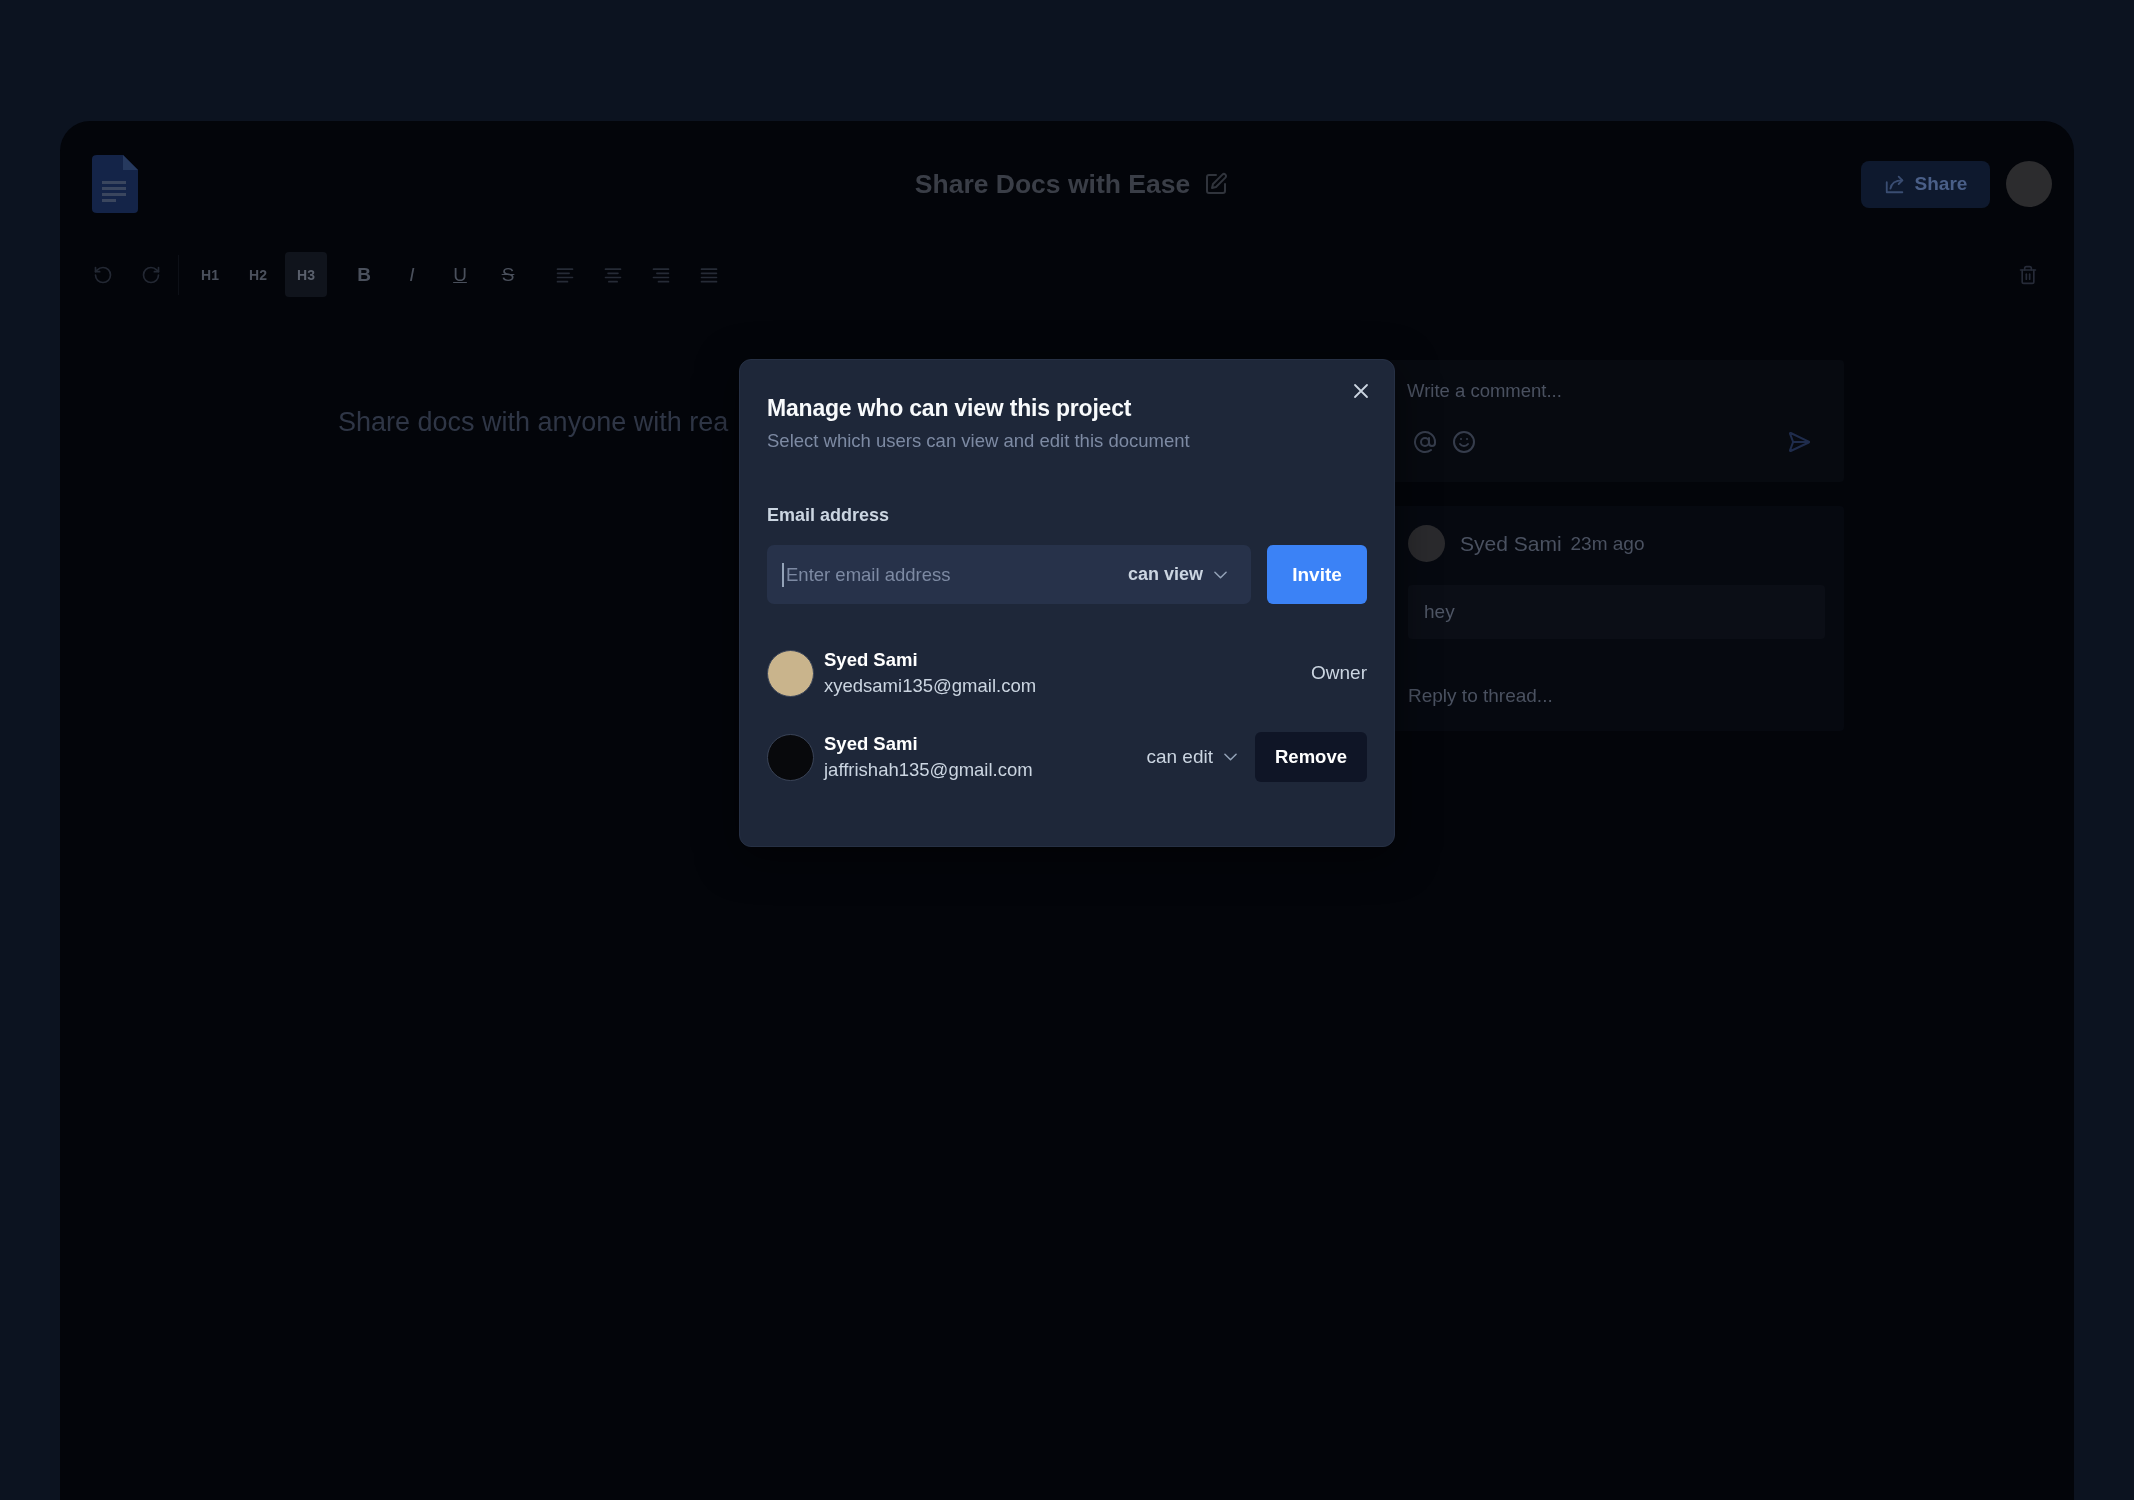 This screenshot has width=2134, height=1500. Describe the element at coordinates (1177, 574) in the screenshot. I see `permission-dropdown: can view` at that location.